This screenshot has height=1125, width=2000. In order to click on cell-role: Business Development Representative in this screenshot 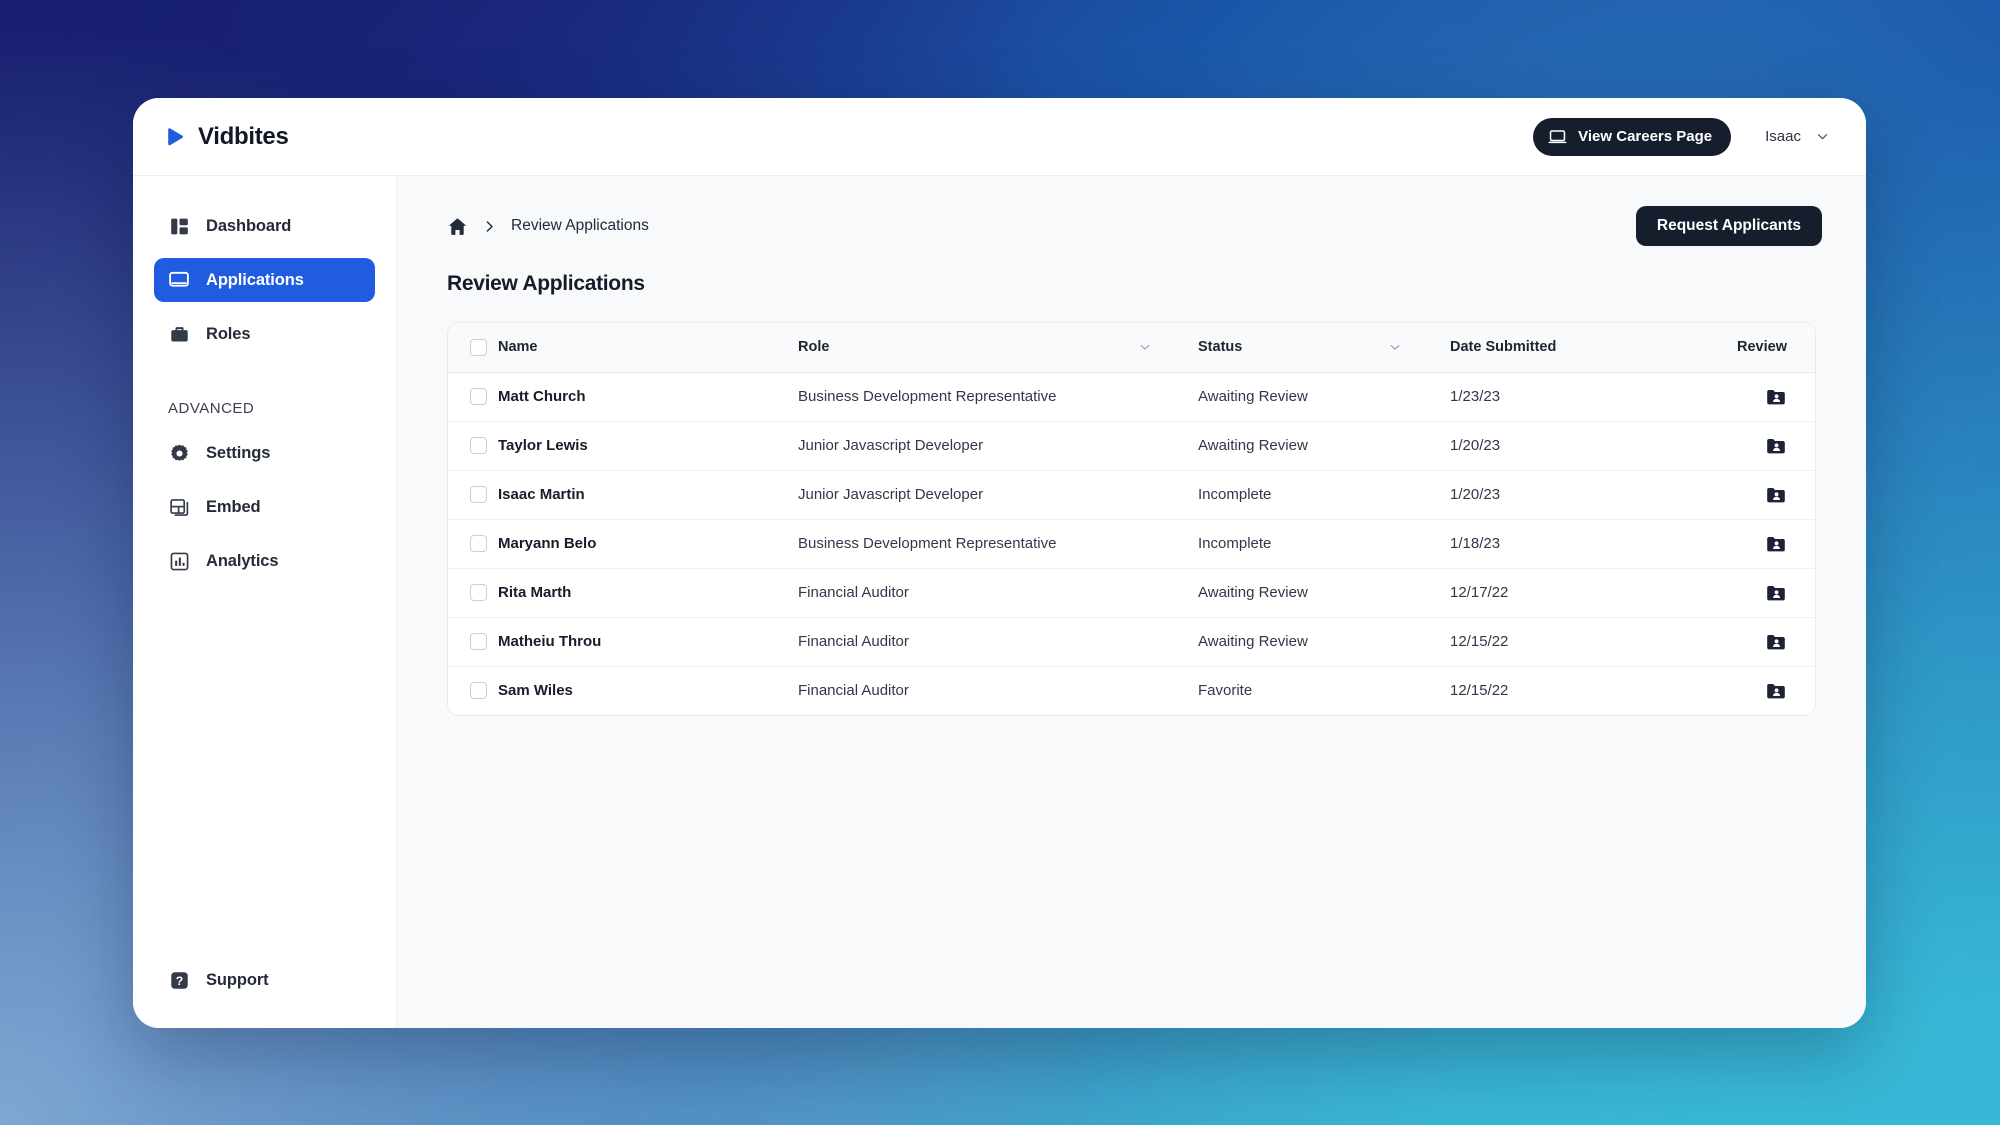, I will do `click(998, 543)`.